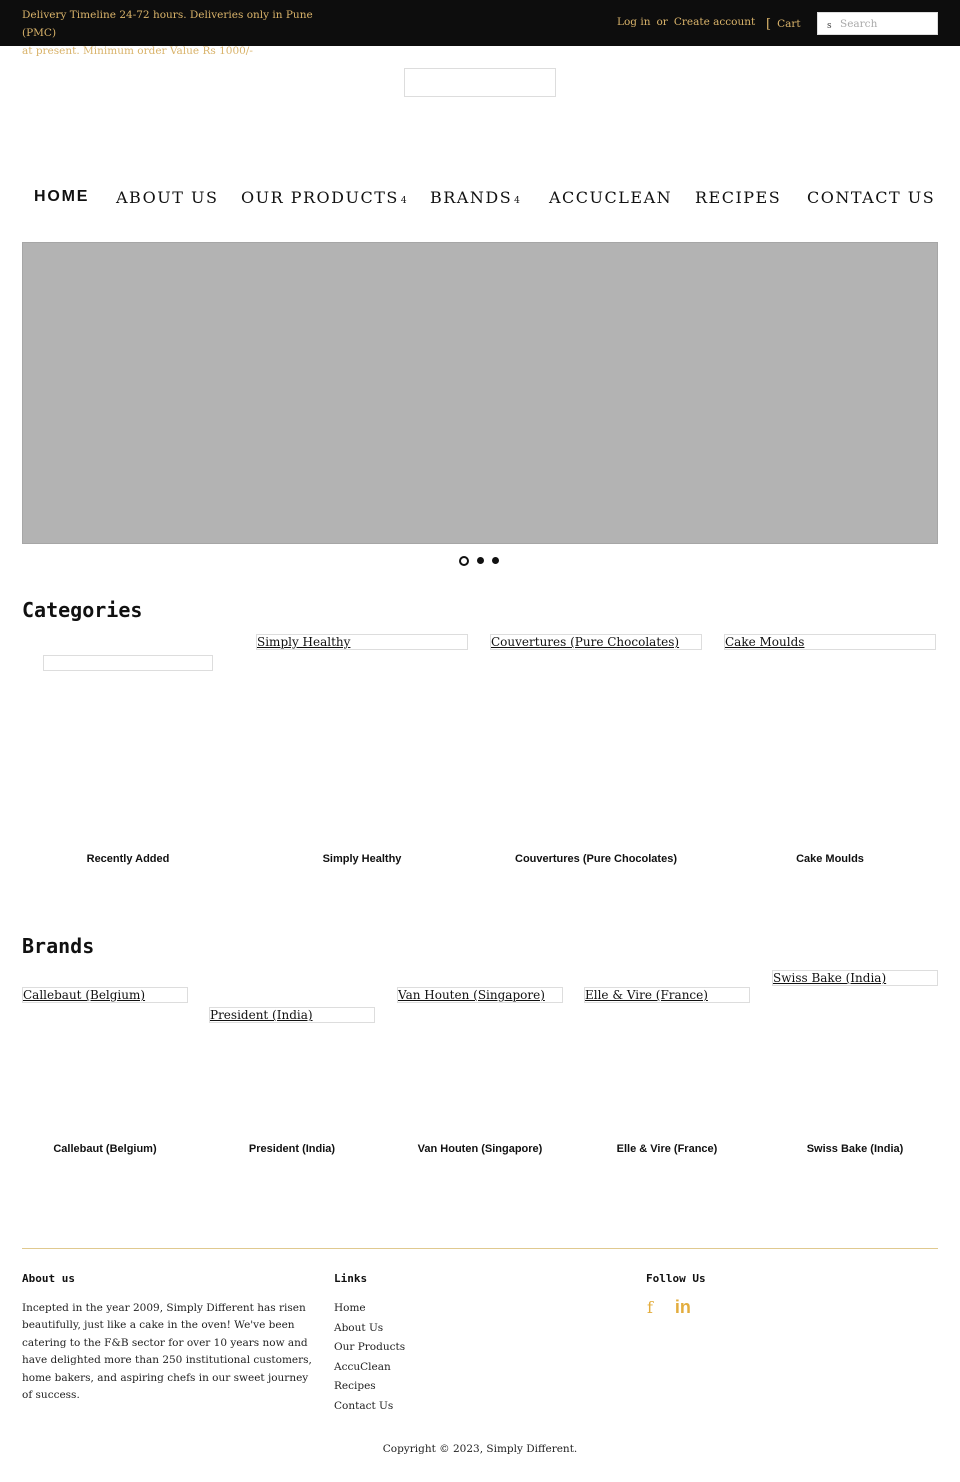 The height and width of the screenshot is (1482, 960). What do you see at coordinates (596, 859) in the screenshot?
I see `category-caption-couvertures: Couvertures (Pure Chocolates)` at bounding box center [596, 859].